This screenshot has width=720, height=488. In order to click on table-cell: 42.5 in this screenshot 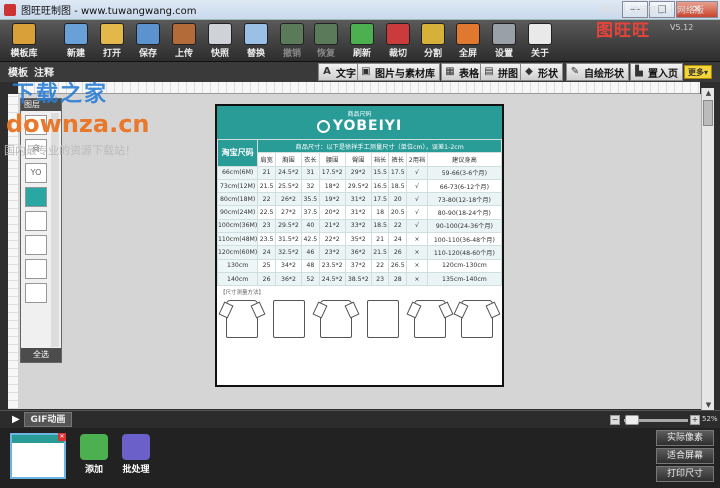, I will do `click(310, 239)`.